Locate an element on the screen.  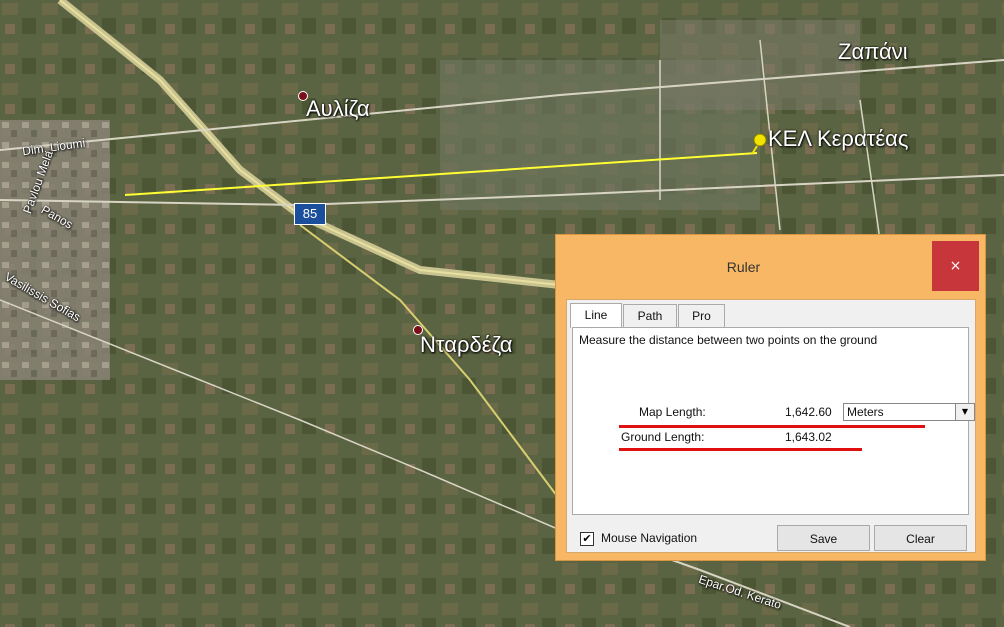
unit-select: Meters ▼ is located at coordinates (909, 412).